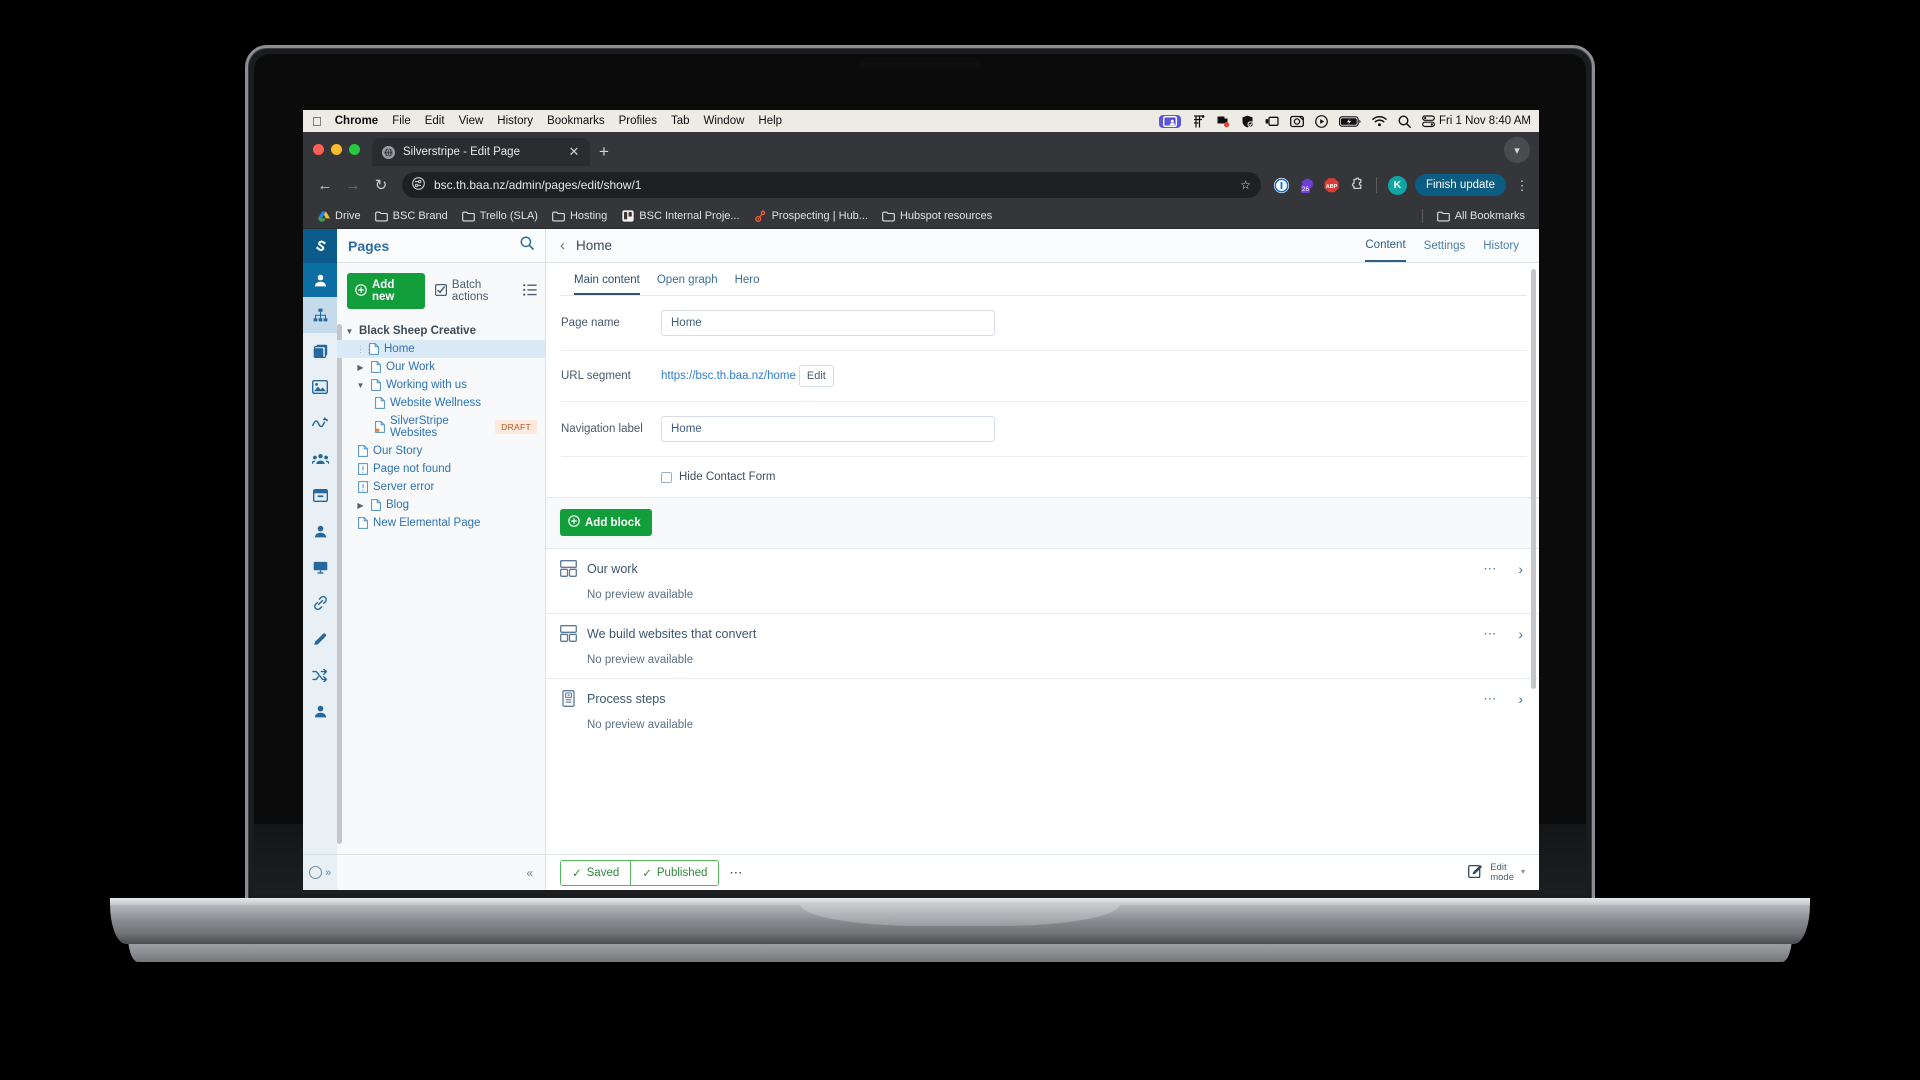 This screenshot has height=1080, width=1920. I want to click on bookmark-hubspot-resources: Hubspot resources, so click(937, 216).